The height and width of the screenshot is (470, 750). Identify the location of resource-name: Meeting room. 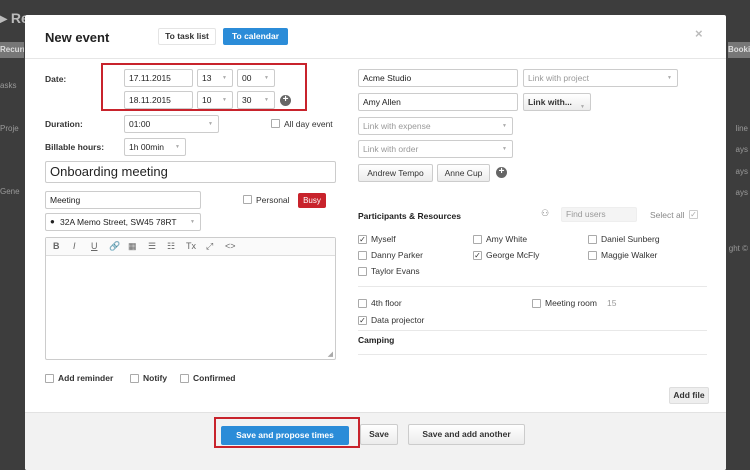
(571, 303).